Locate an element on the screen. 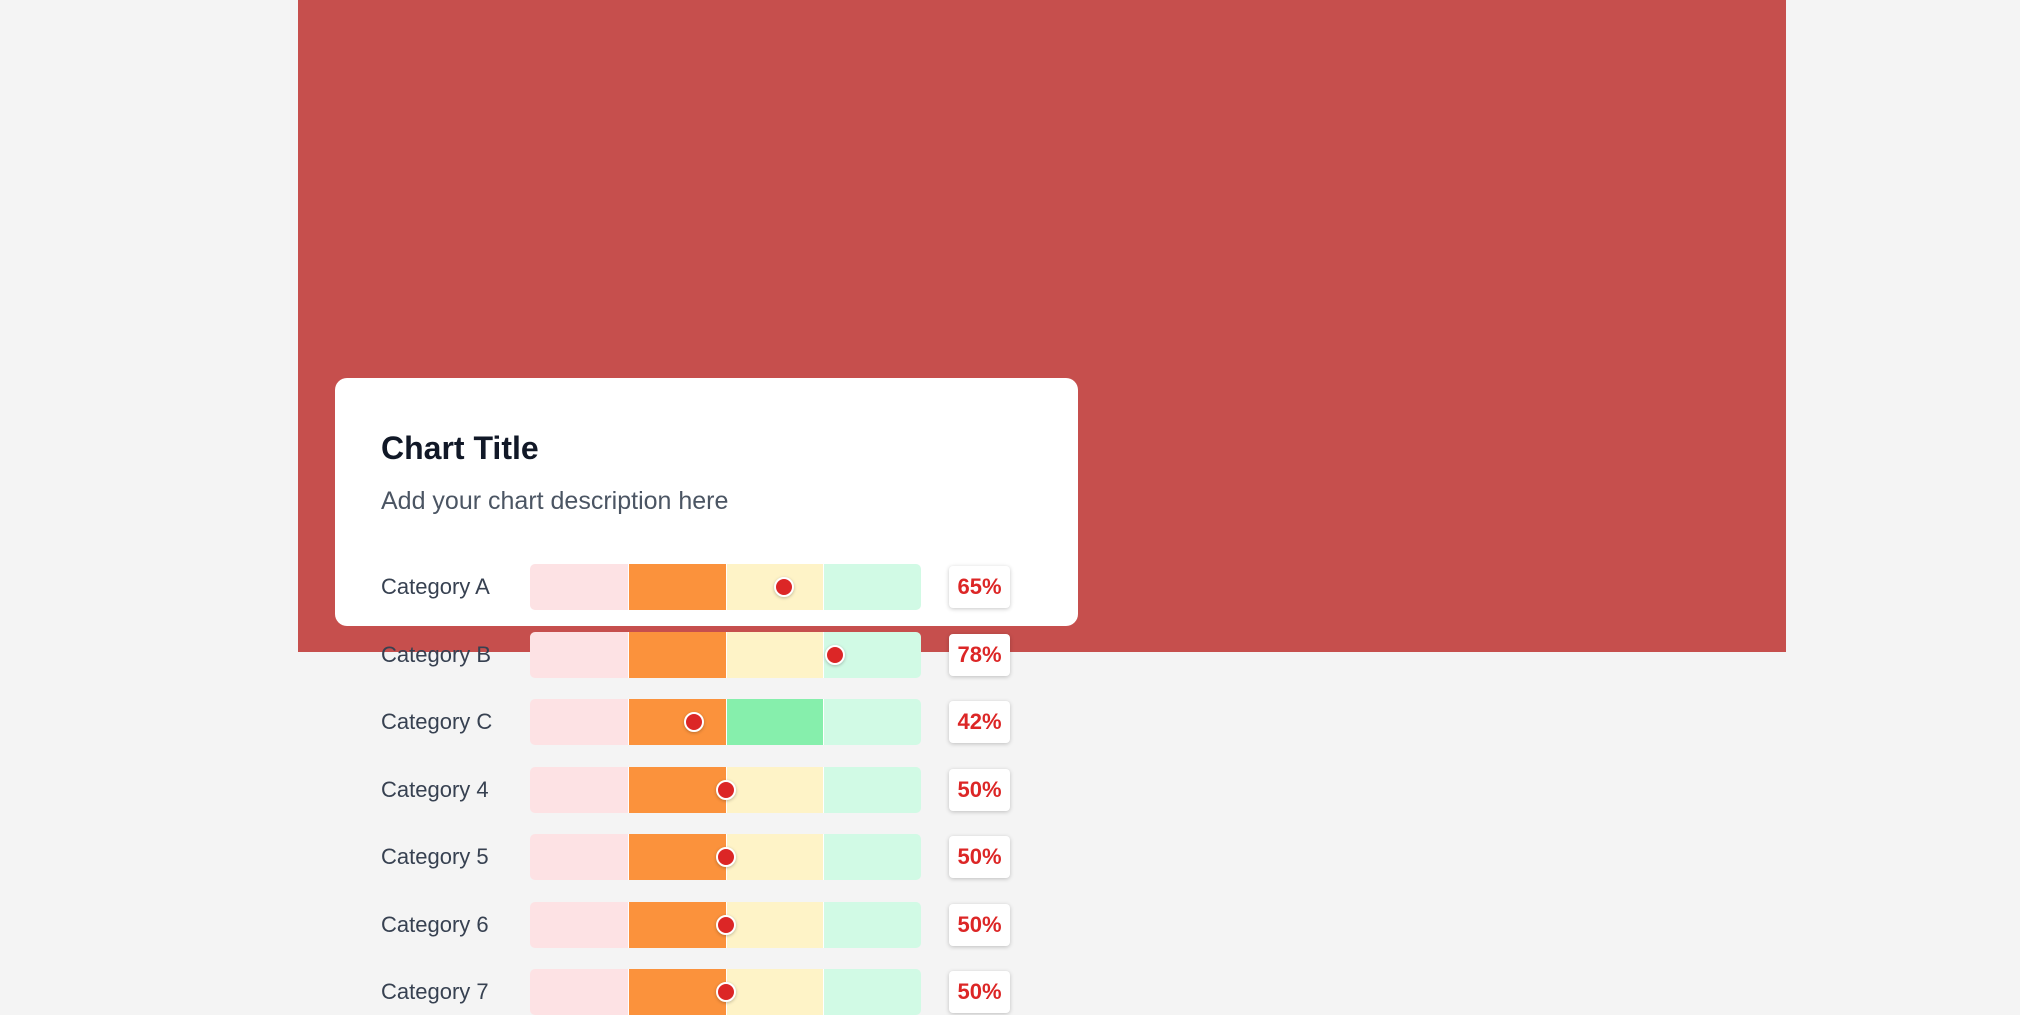 Image resolution: width=2020 pixels, height=1015 pixels. chart-title: Chart Title is located at coordinates (460, 448).